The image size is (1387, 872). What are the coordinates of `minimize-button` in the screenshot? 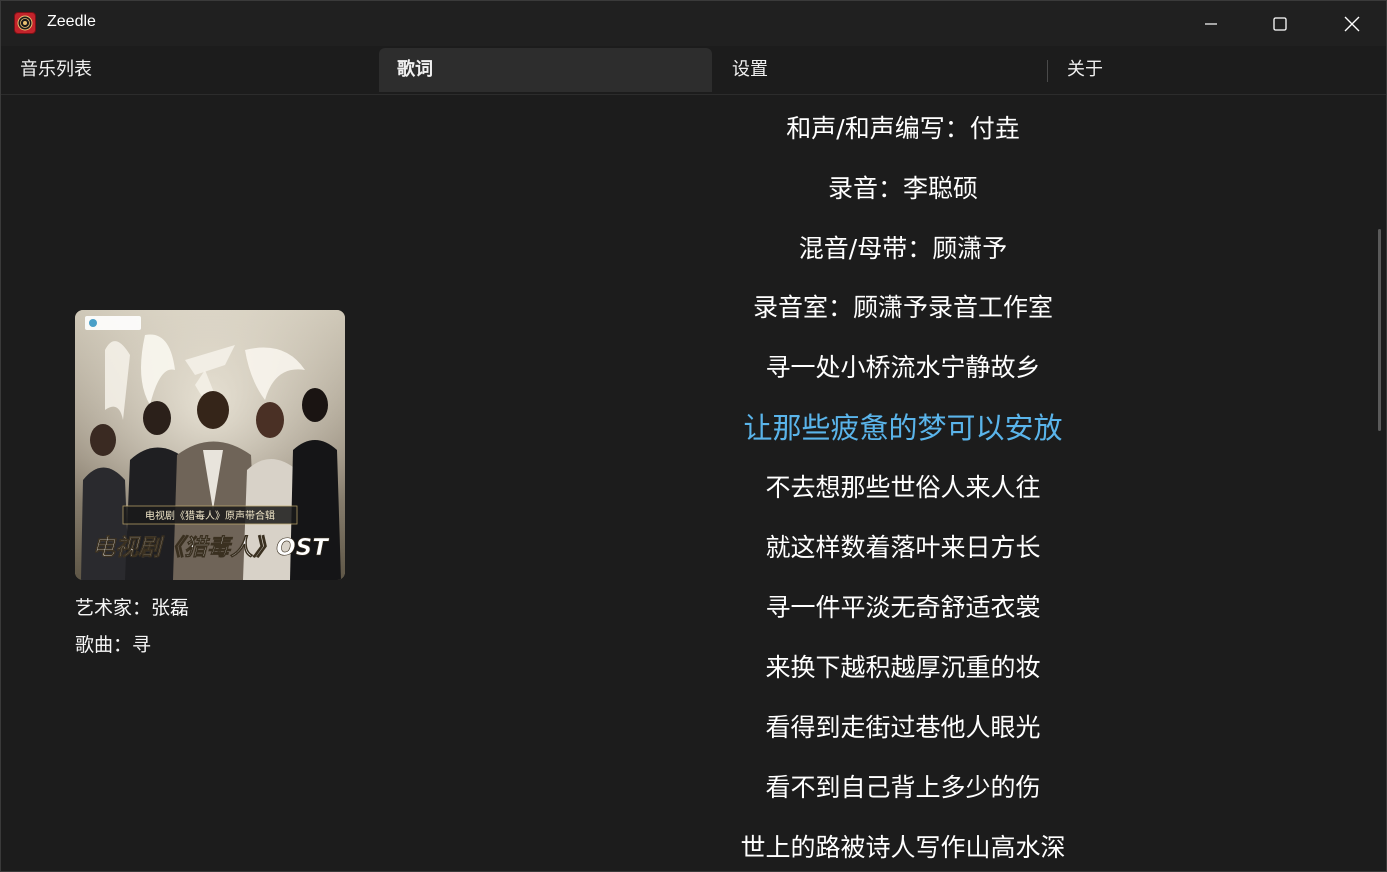 It's located at (1211, 23).